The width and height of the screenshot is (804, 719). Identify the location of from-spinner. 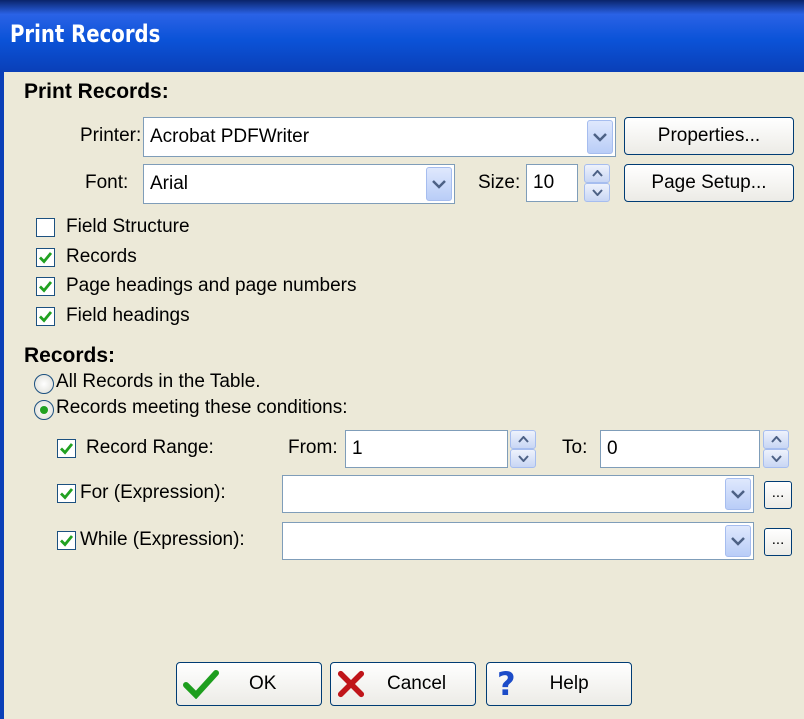
(523, 449).